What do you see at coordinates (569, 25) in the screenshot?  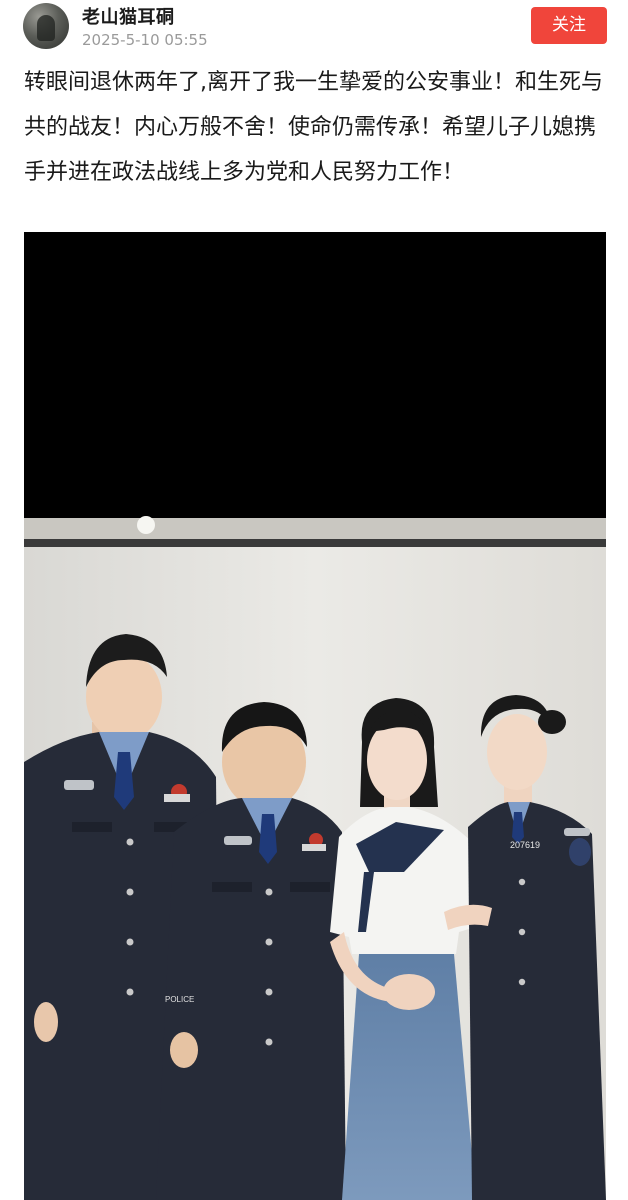 I see `follow-button: 关注` at bounding box center [569, 25].